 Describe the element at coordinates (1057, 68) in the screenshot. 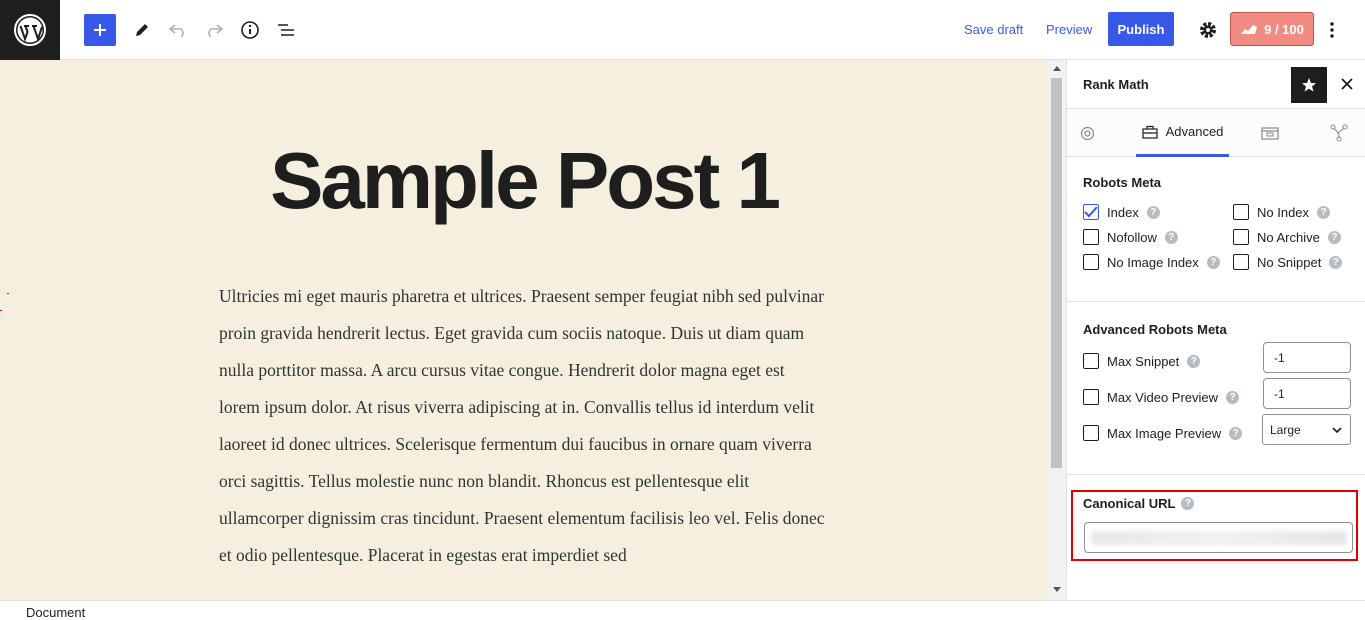

I see `scroll-up-icon` at that location.